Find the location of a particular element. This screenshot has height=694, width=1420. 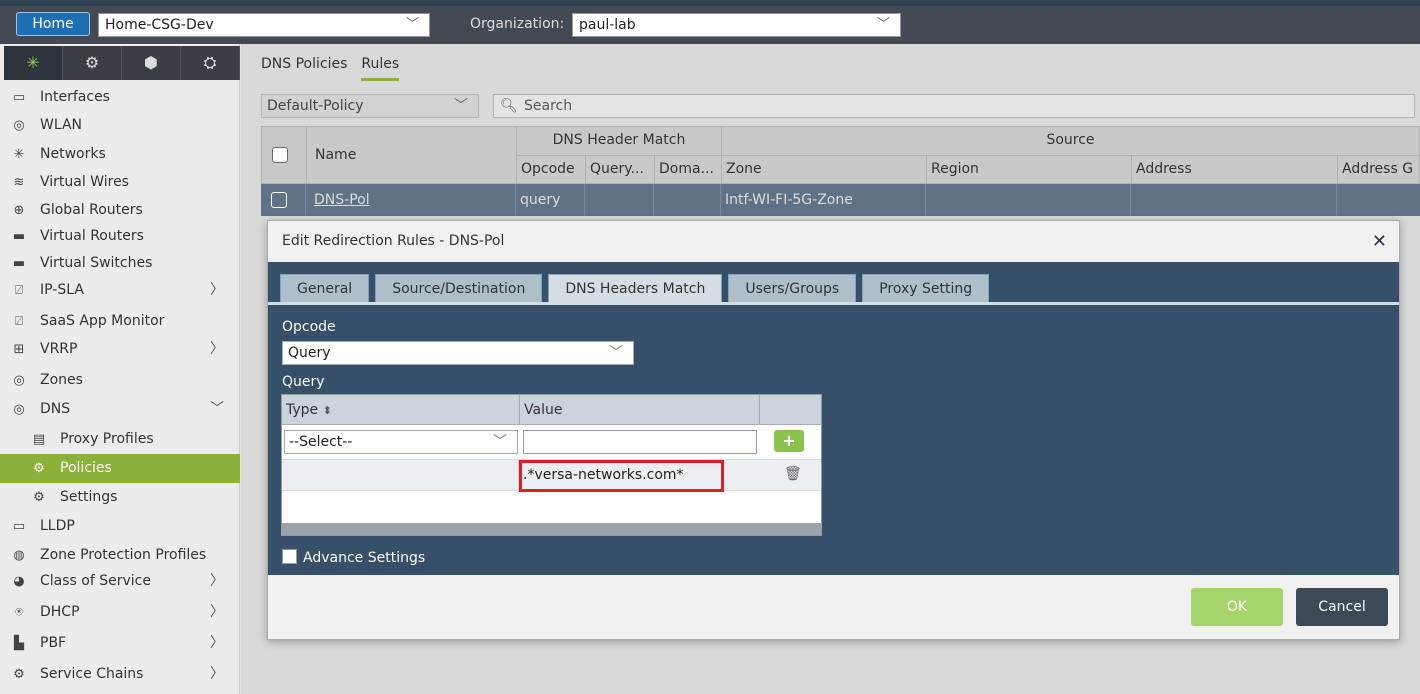

gear-icon: ⚙ is located at coordinates (92, 63).